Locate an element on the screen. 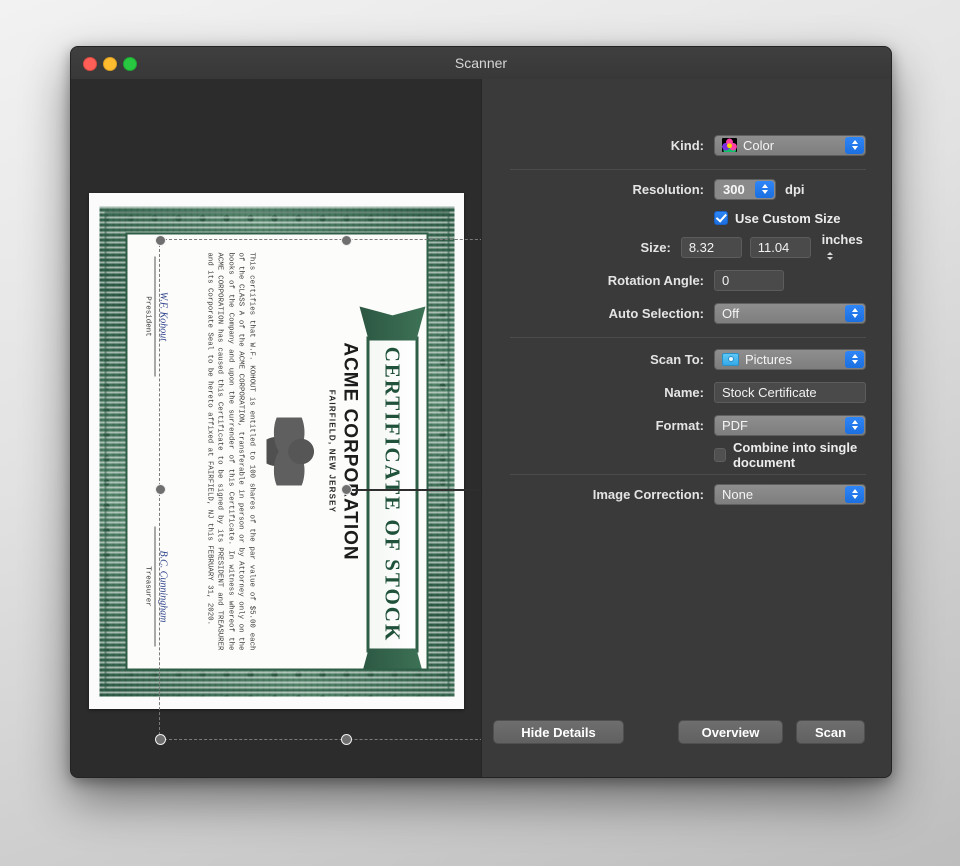 This screenshot has height=866, width=960. scan-to-row: Scan To: Pictures is located at coordinates (674, 359).